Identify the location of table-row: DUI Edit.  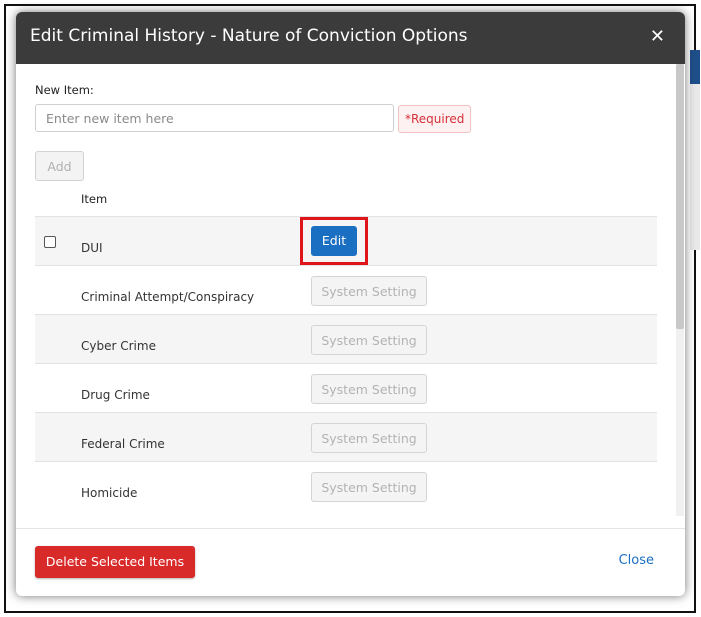
(346, 240).